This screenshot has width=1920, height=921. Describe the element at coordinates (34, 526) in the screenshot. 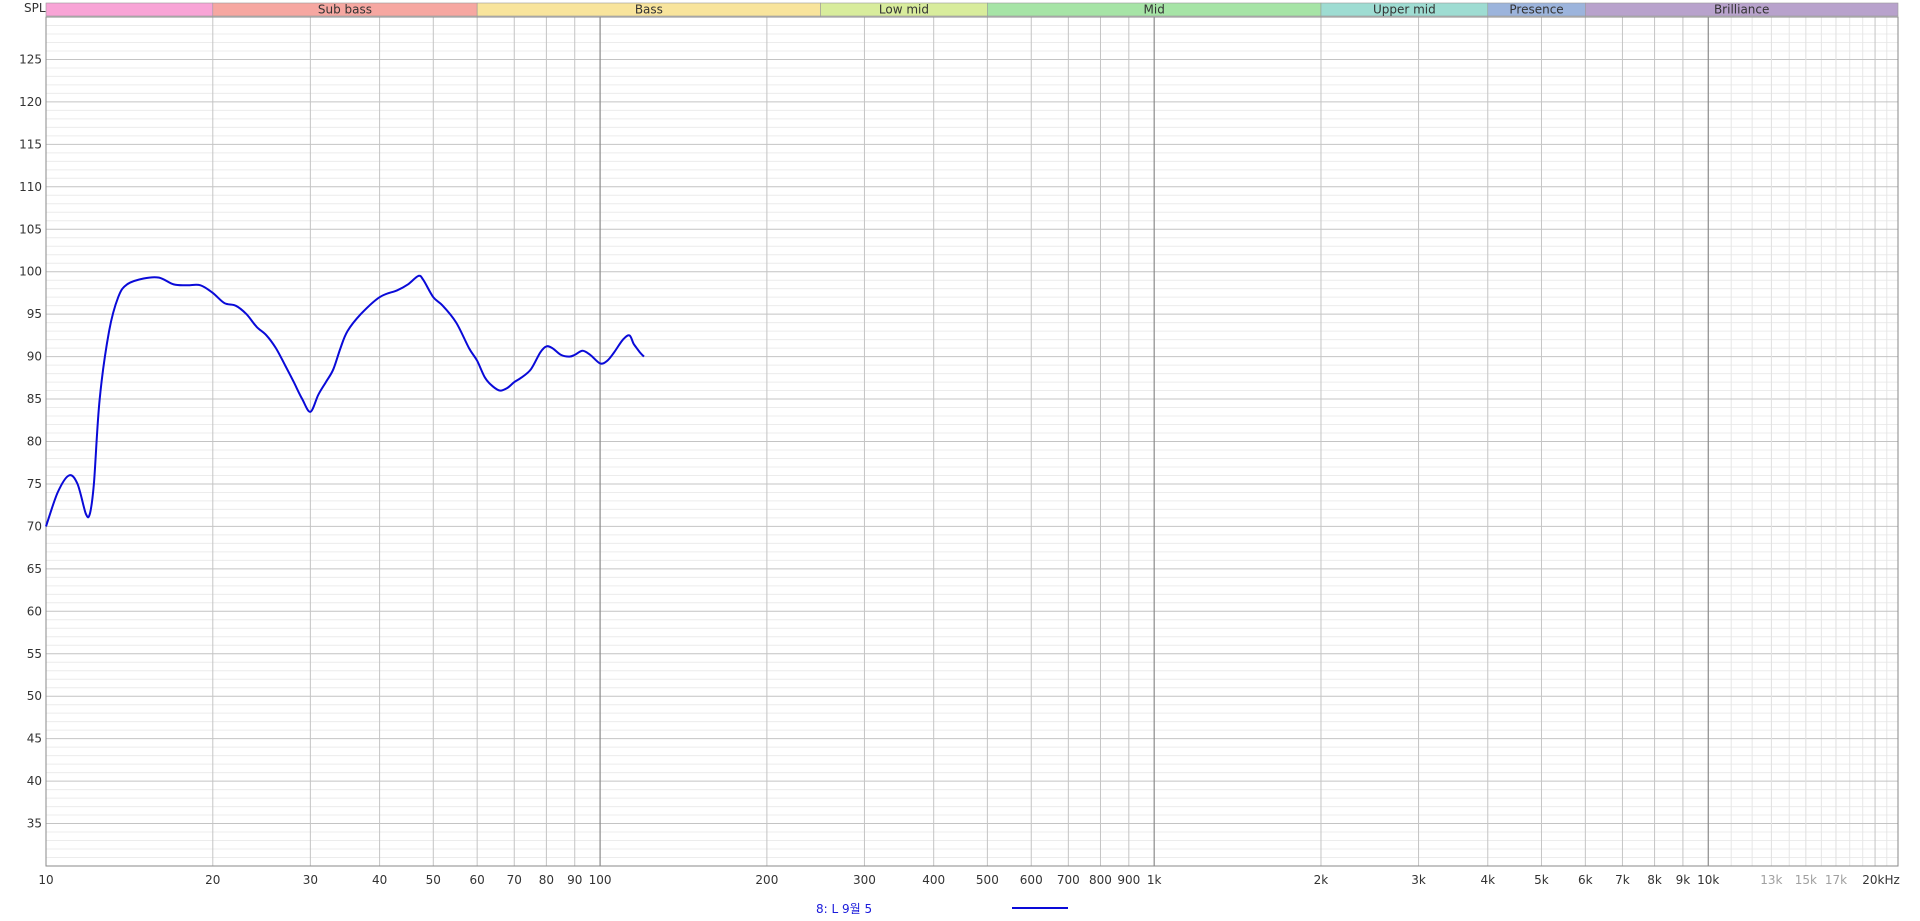

I see `y-tick-label: 70` at that location.